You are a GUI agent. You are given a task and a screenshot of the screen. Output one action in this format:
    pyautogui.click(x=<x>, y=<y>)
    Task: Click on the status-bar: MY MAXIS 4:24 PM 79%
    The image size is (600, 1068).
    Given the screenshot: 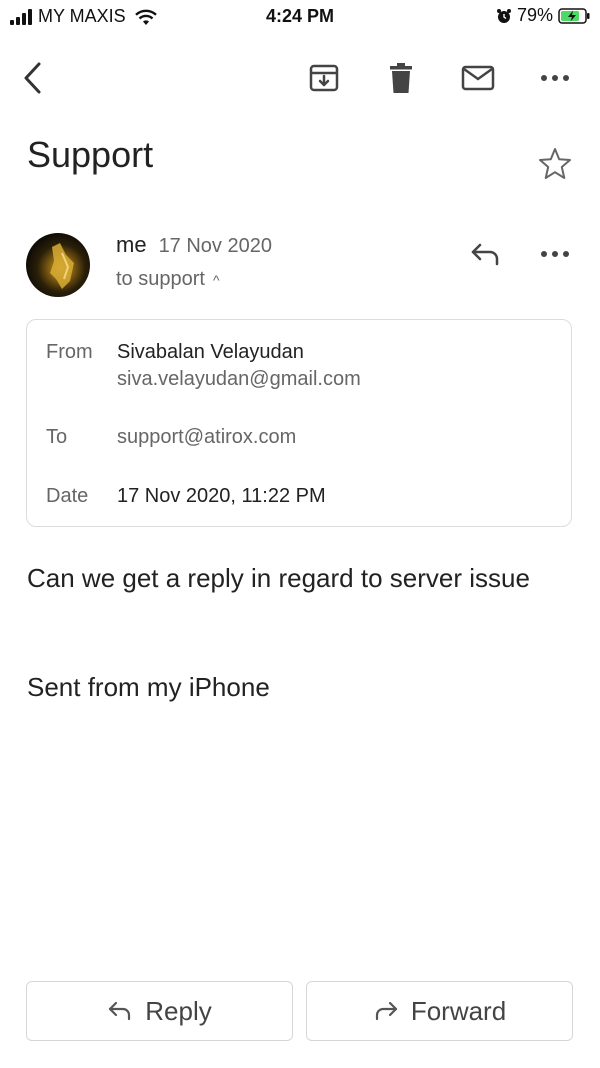 What is the action you would take?
    pyautogui.click(x=300, y=17)
    